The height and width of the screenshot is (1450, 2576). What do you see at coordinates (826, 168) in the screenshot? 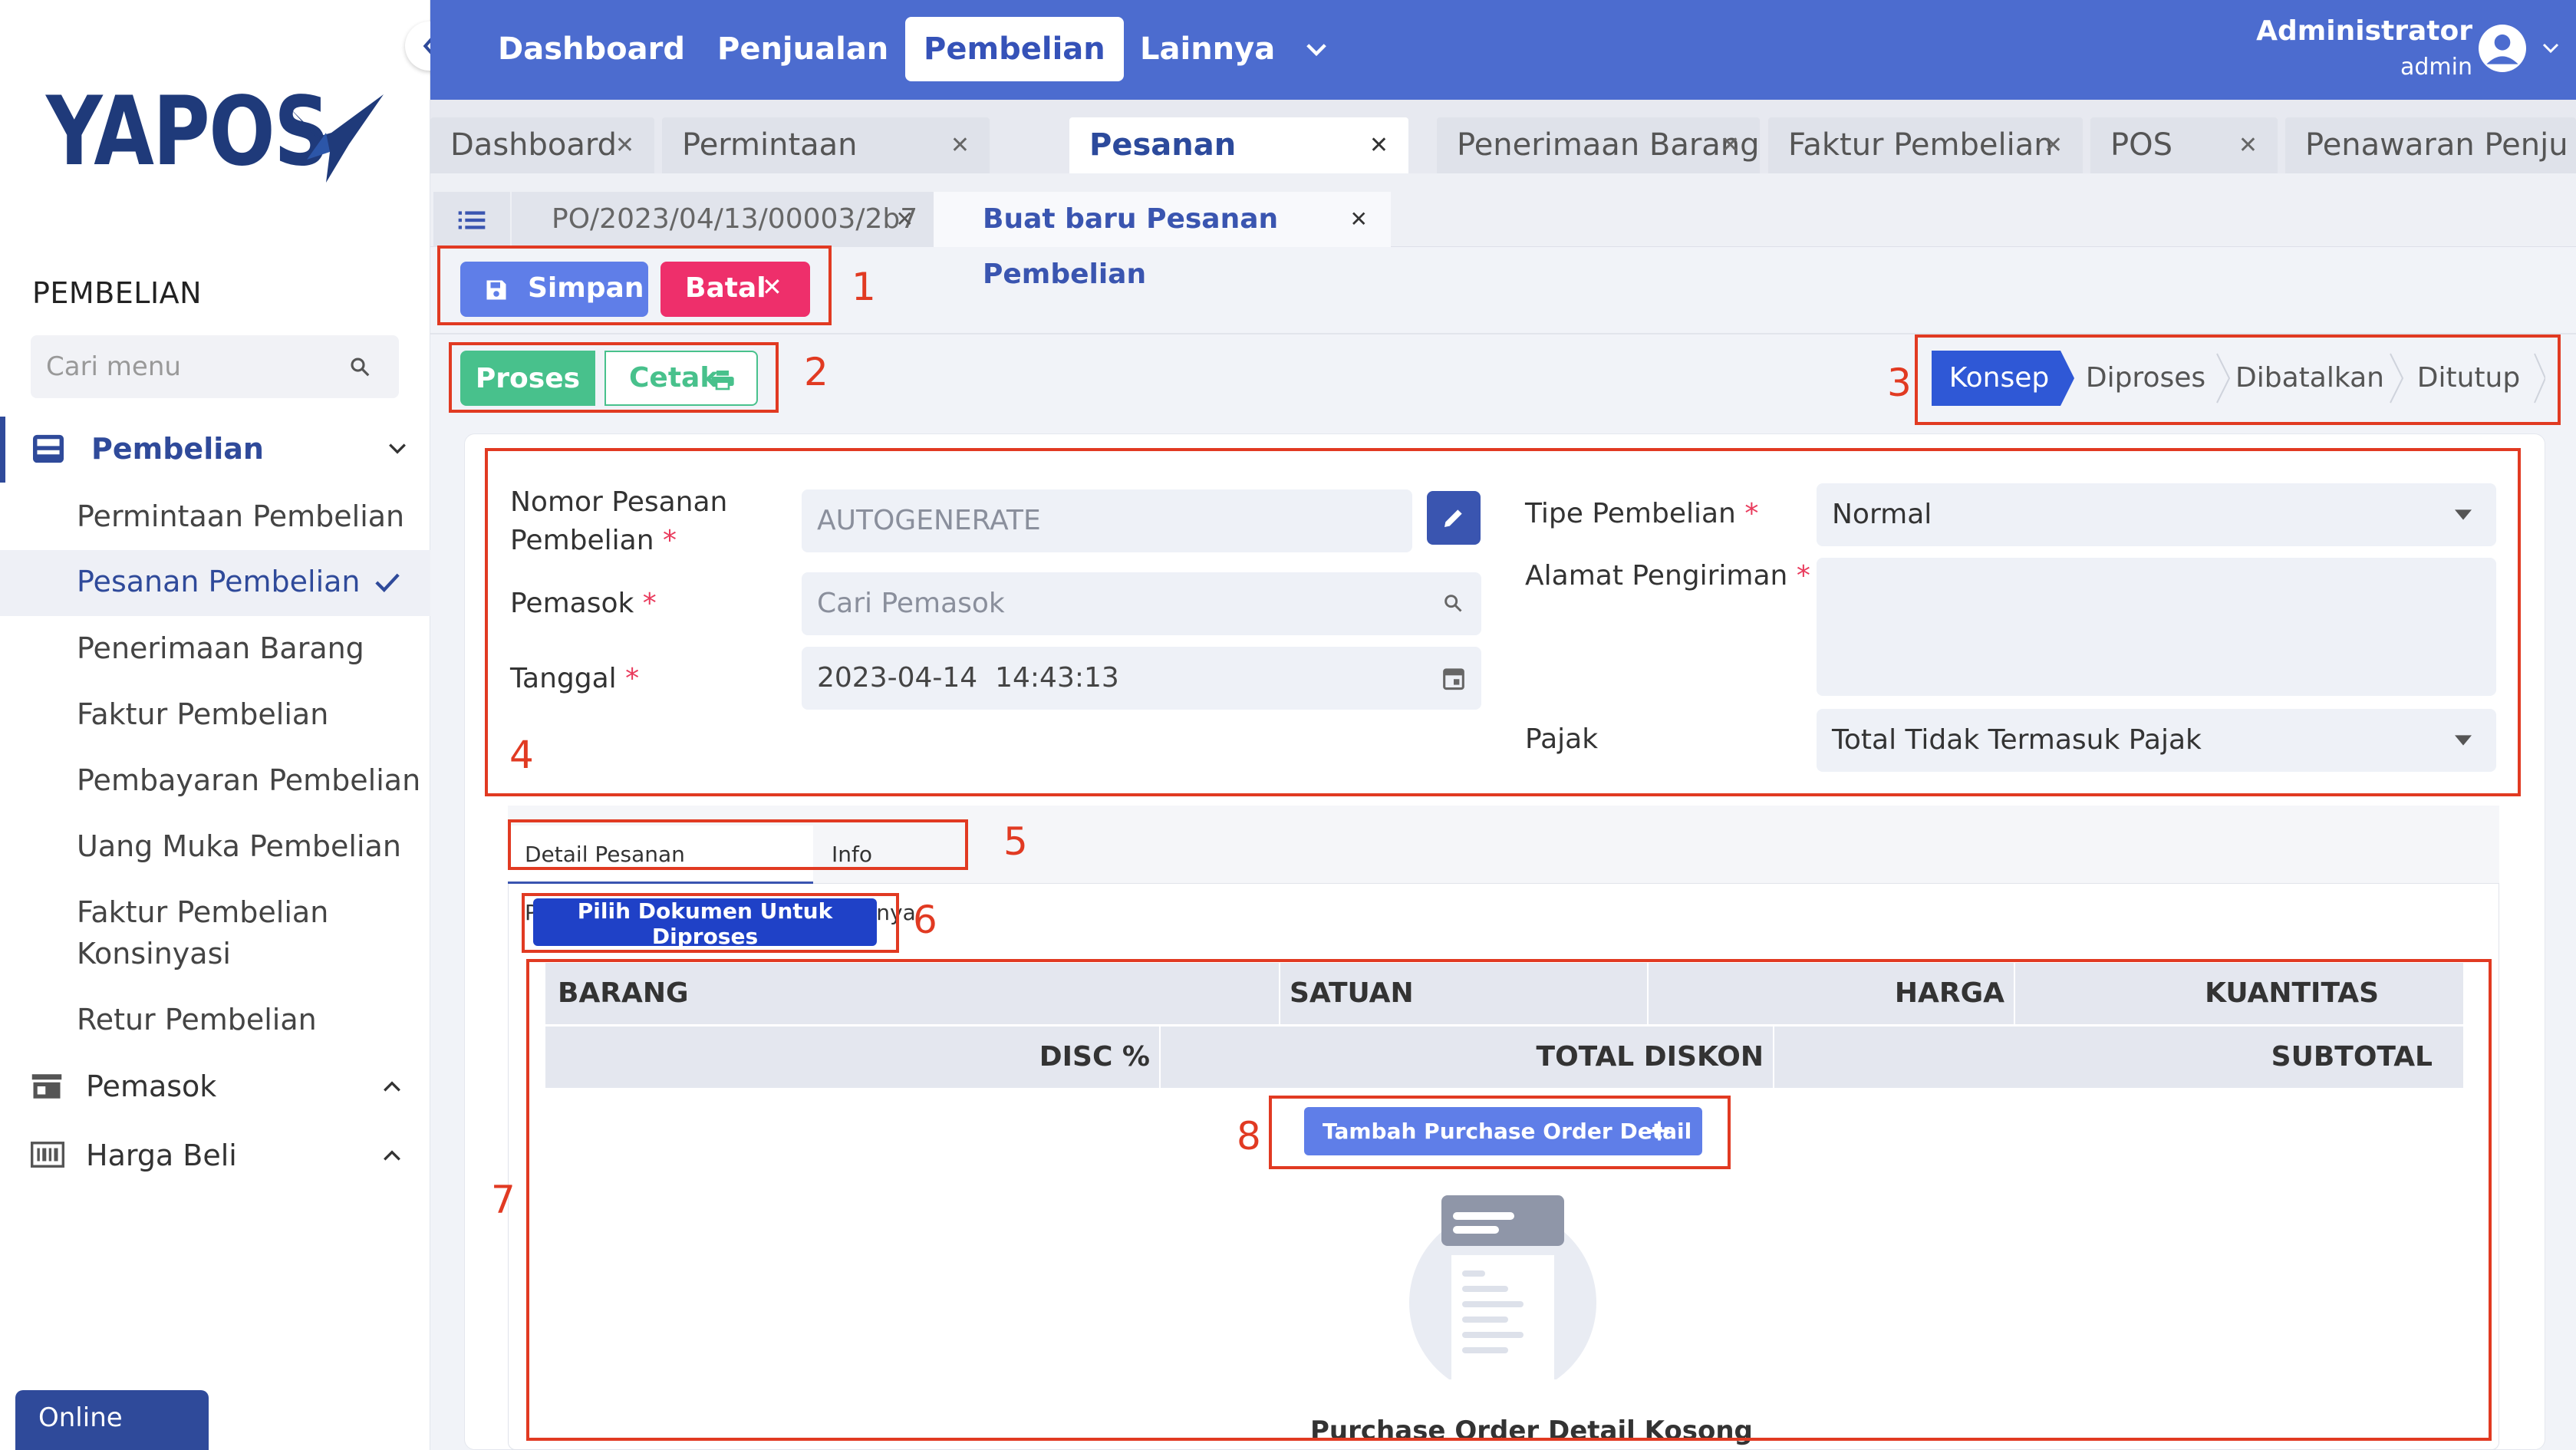
I see `tab-permintaan-pembelian: Permintaan Pembelian✕` at bounding box center [826, 168].